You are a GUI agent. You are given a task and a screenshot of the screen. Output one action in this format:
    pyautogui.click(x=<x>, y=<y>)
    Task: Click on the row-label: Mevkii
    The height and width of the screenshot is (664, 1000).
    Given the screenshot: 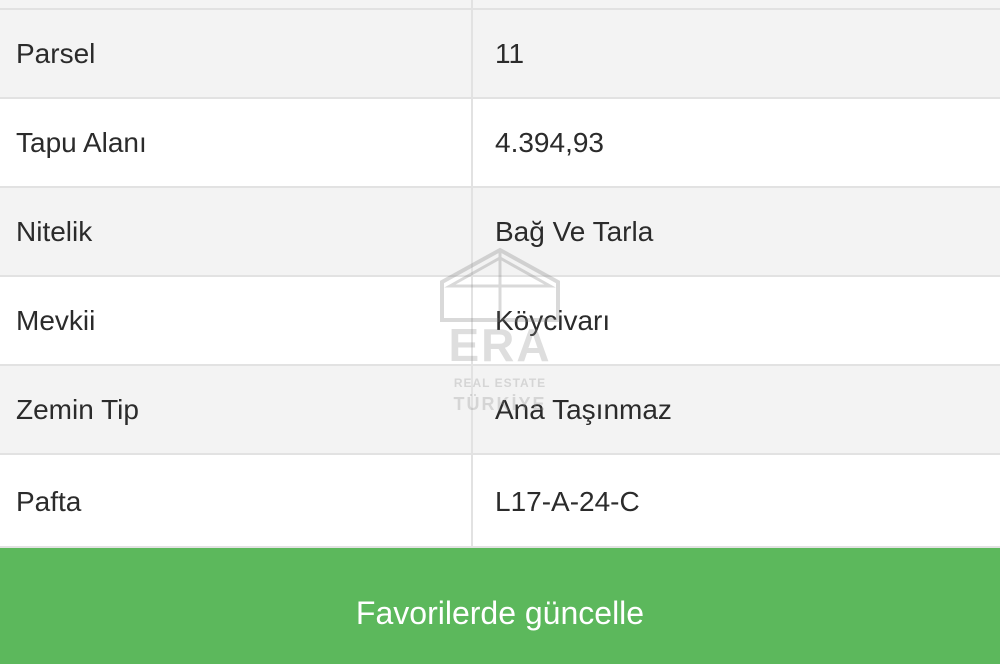 What is the action you would take?
    pyautogui.click(x=56, y=320)
    